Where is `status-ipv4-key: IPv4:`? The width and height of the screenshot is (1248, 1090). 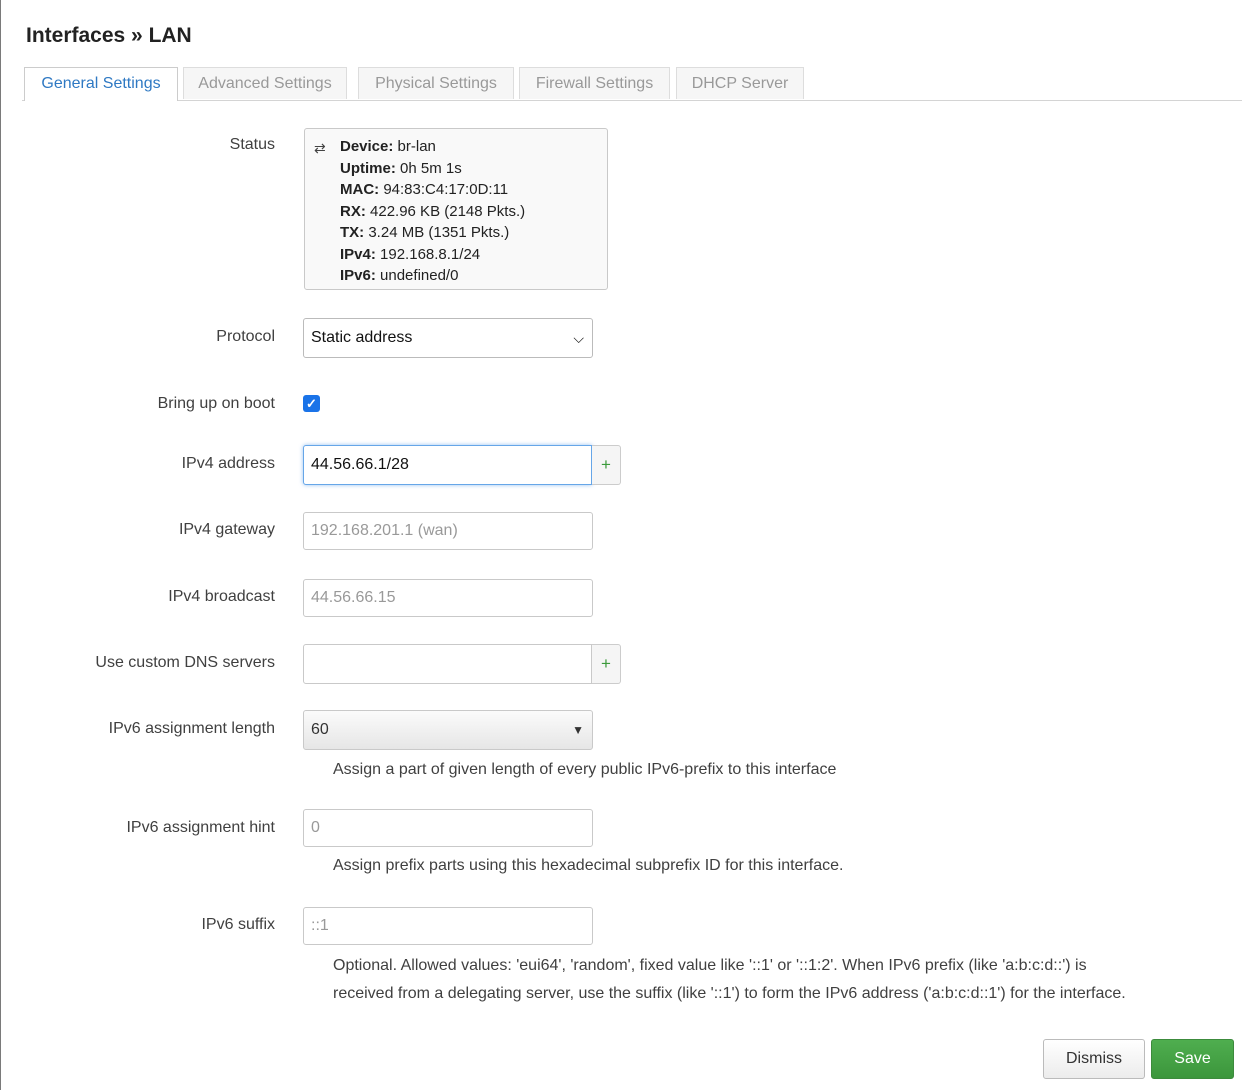
status-ipv4-key: IPv4: is located at coordinates (358, 254).